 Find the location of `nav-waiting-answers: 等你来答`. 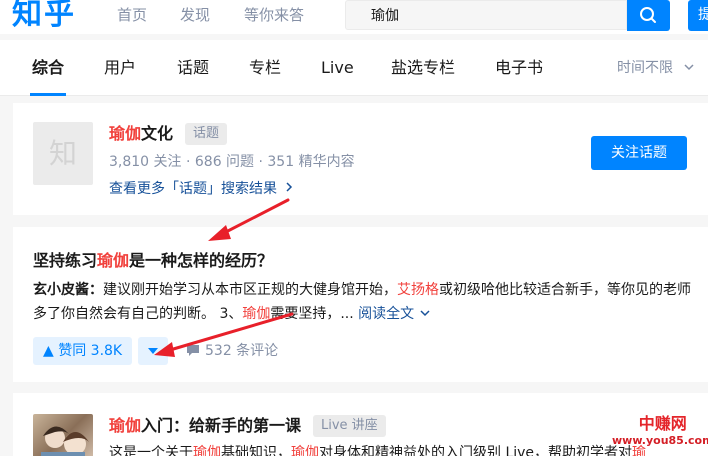

nav-waiting-answers: 等你来答 is located at coordinates (274, 15).